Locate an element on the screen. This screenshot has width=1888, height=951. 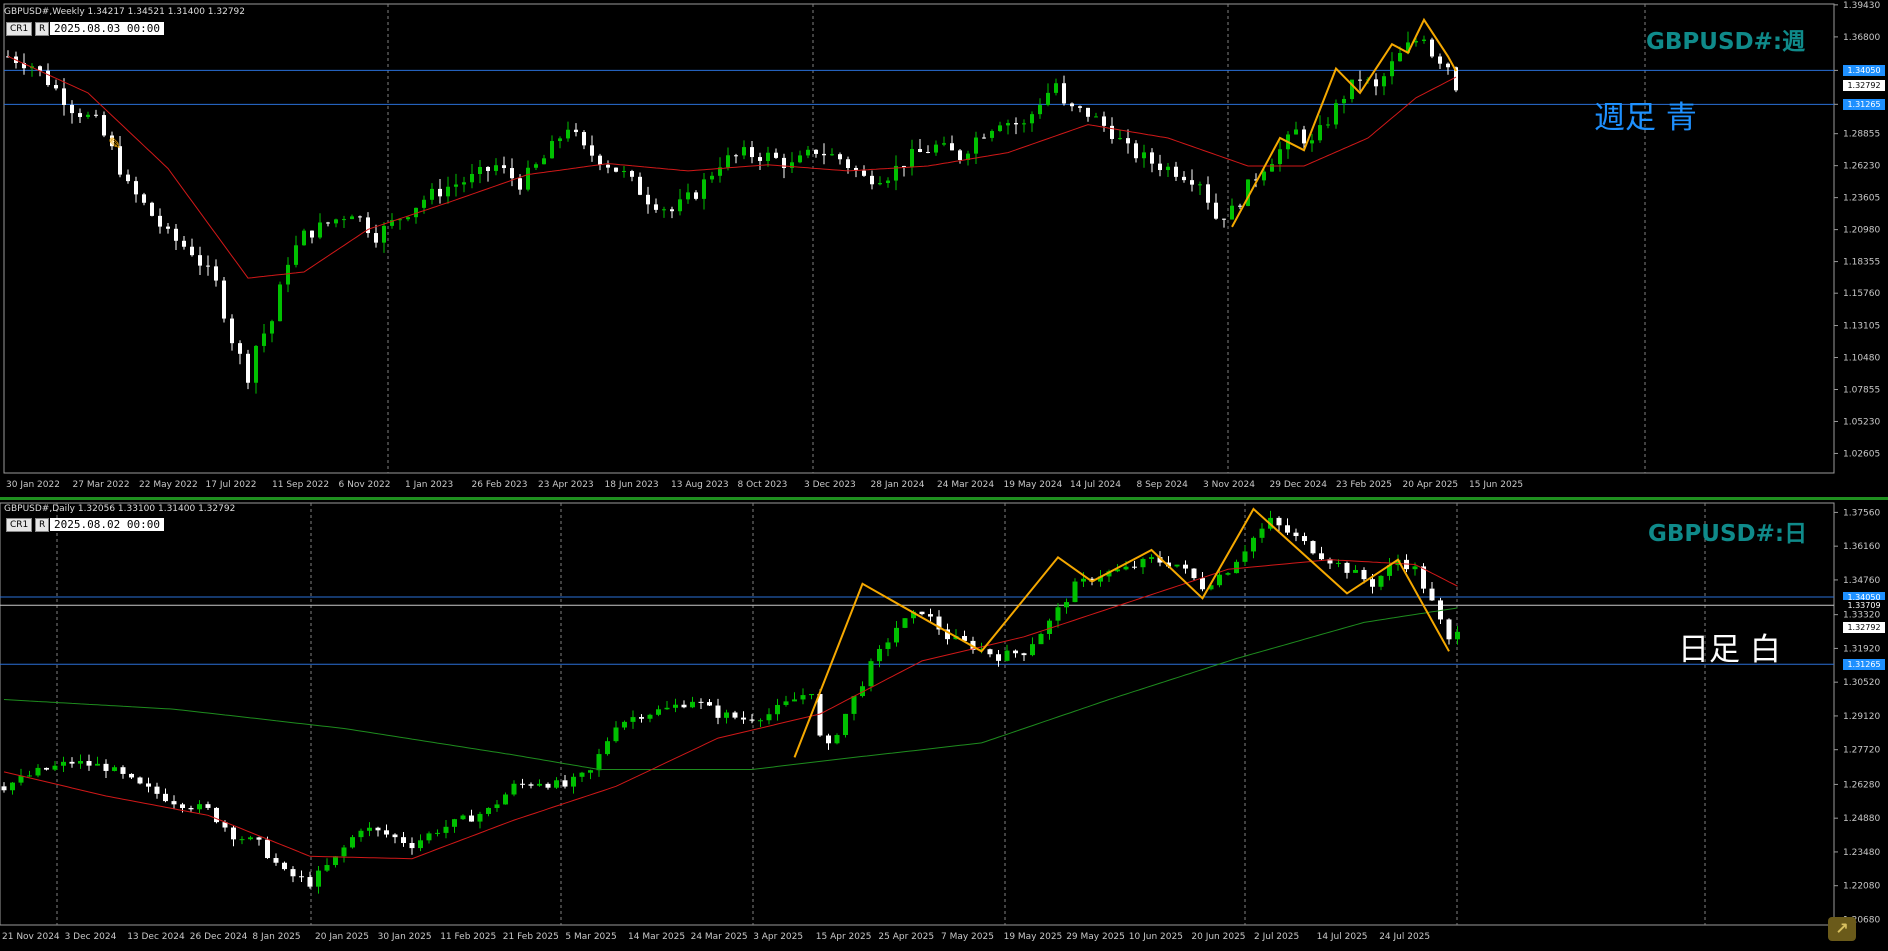
weekly-y-tick-label: 1.36800 is located at coordinates (1861, 38).